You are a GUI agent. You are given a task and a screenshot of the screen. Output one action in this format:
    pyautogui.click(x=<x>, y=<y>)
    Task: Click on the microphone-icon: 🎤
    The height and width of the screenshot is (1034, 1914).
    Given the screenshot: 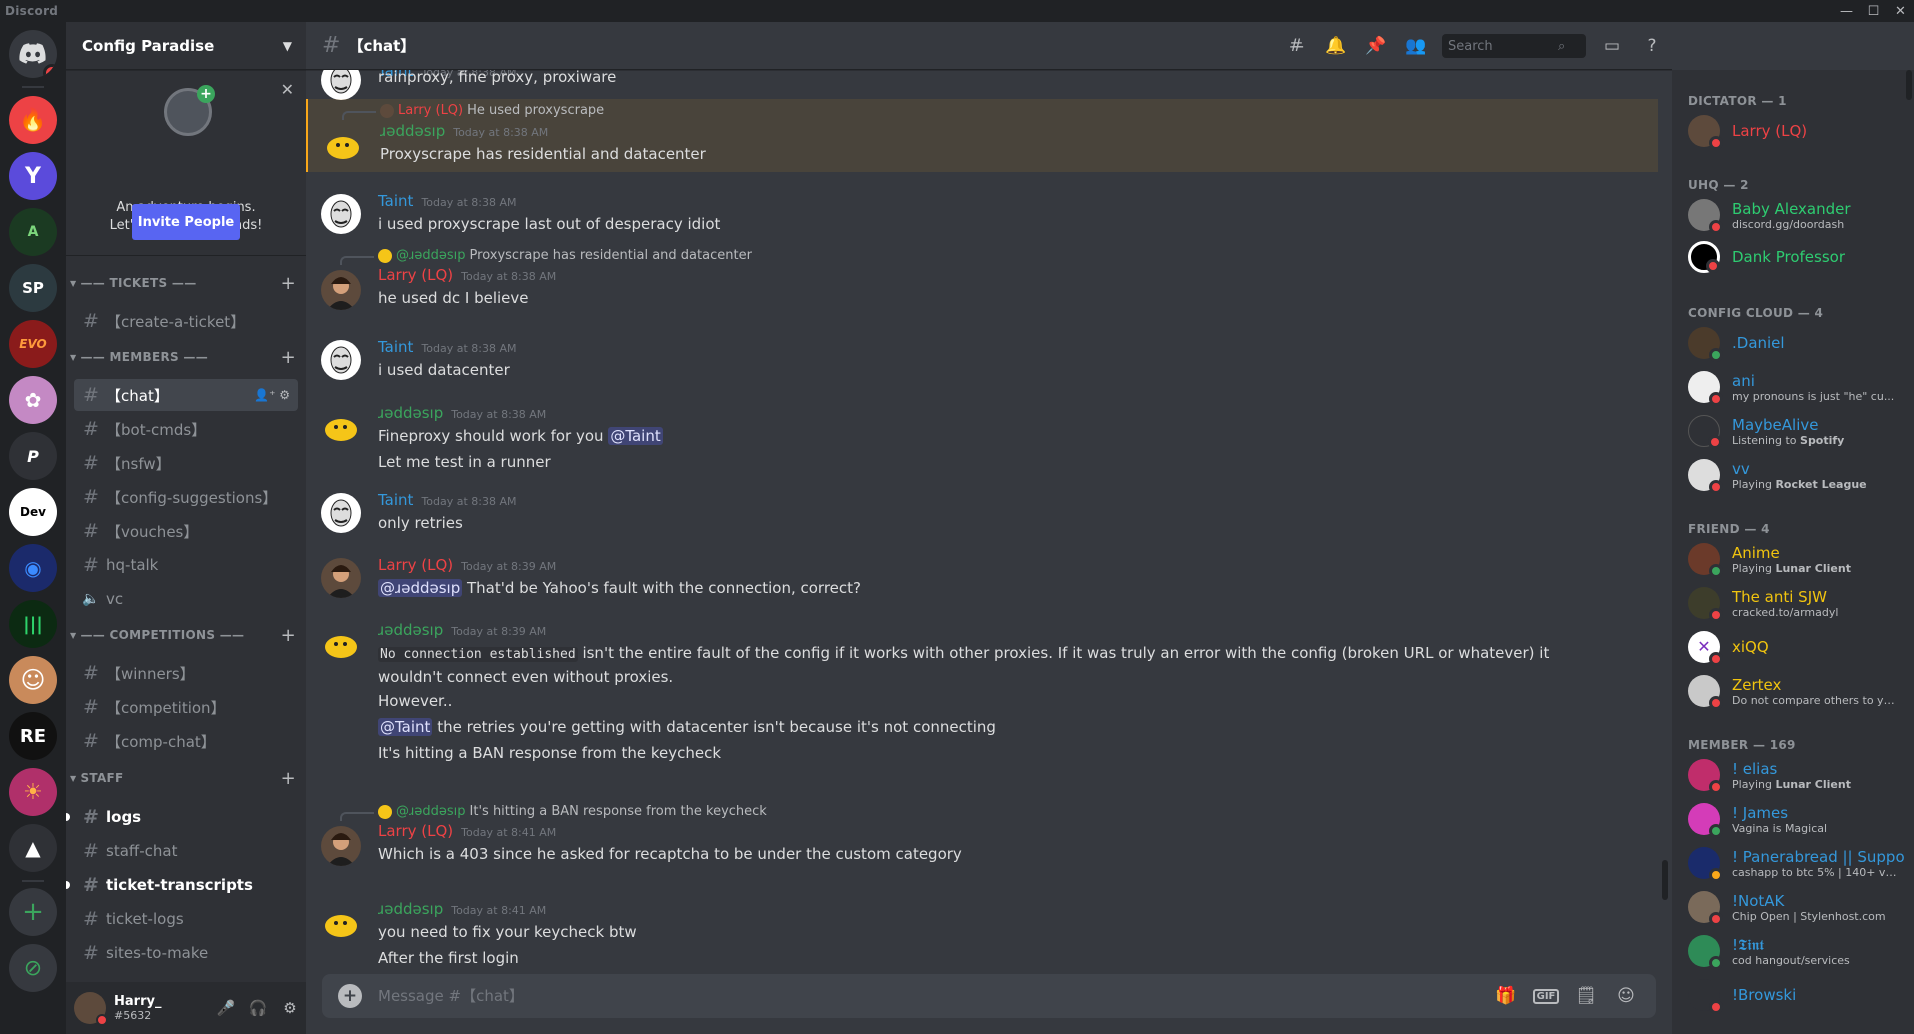 What is the action you would take?
    pyautogui.click(x=226, y=1008)
    